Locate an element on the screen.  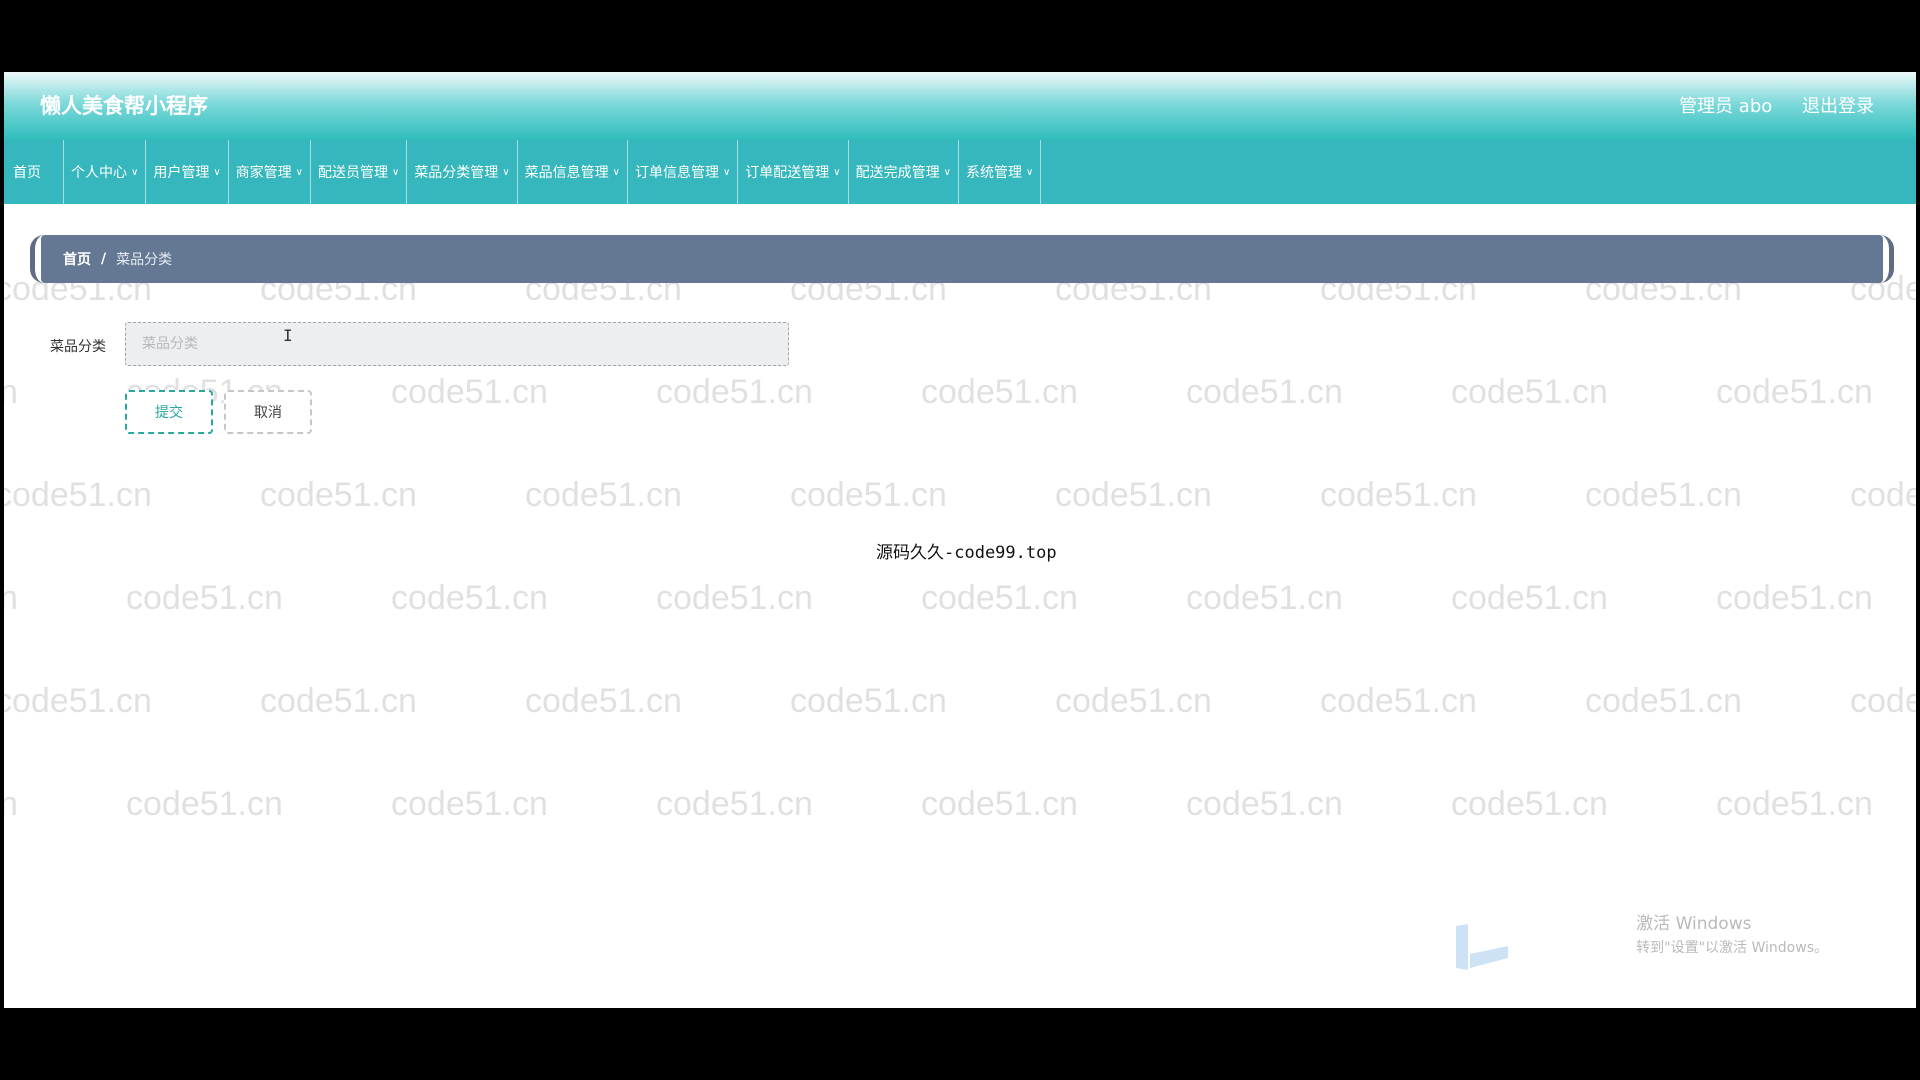
nav-item-4: 配送员管理 ∨ is located at coordinates (359, 172).